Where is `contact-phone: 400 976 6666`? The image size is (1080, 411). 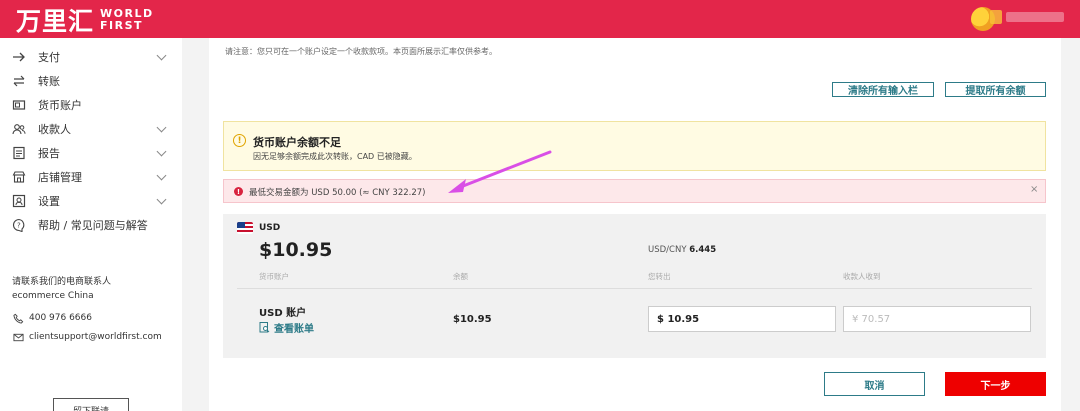
contact-phone: 400 976 6666 is located at coordinates (52, 318).